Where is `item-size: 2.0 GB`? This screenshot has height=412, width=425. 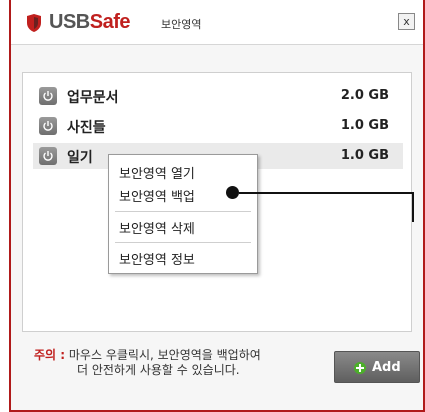 item-size: 2.0 GB is located at coordinates (364, 95).